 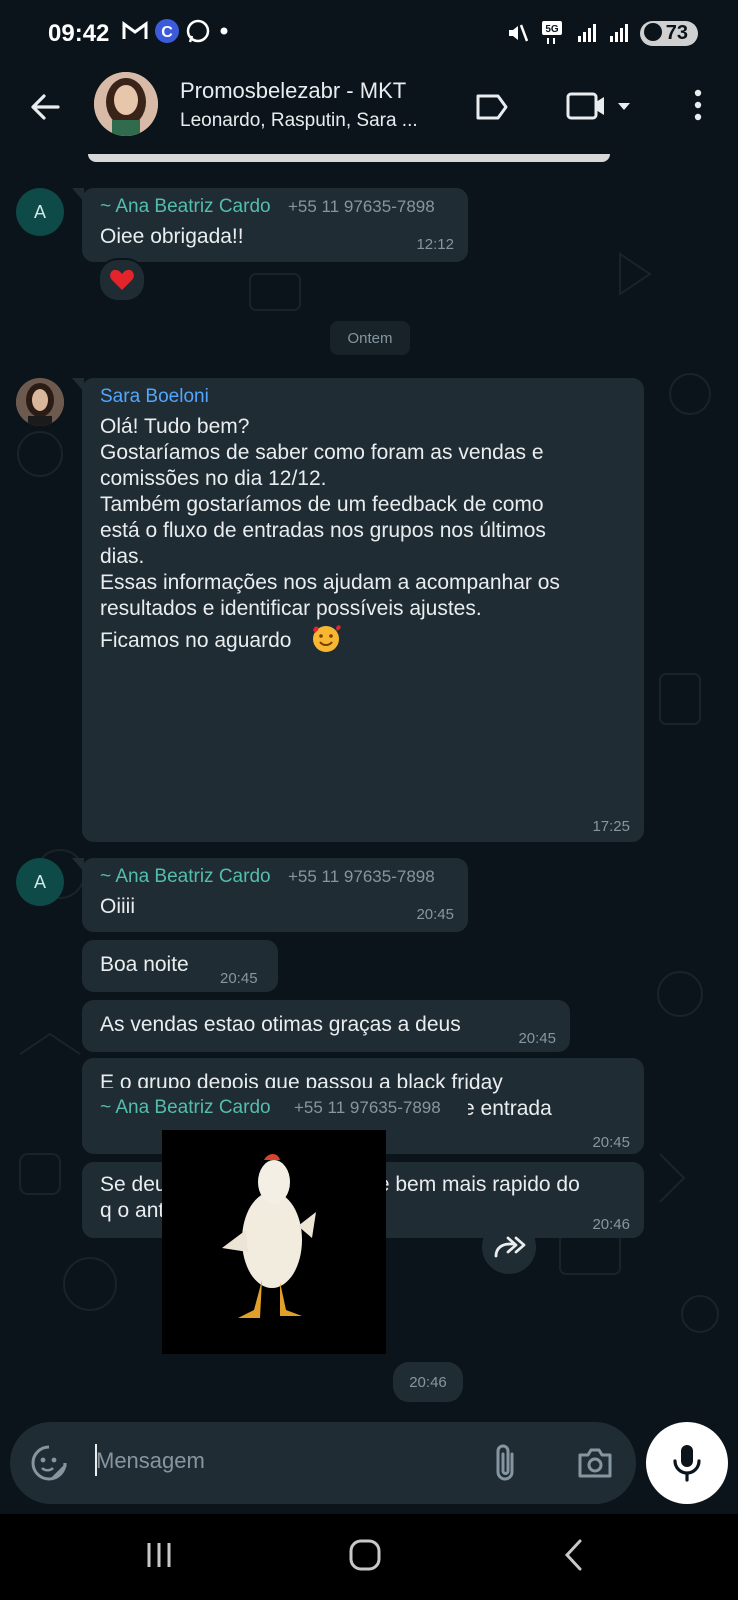 I want to click on forward-icon, so click(x=510, y=1247).